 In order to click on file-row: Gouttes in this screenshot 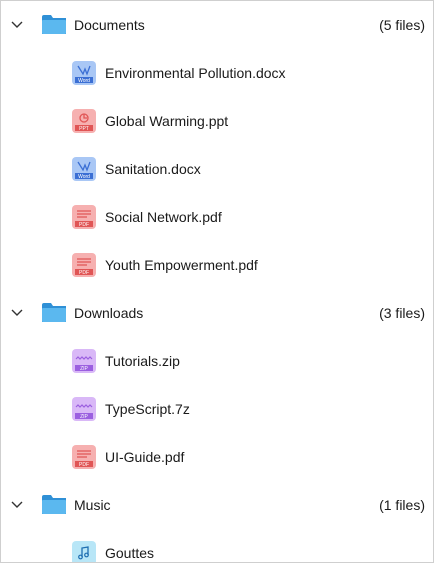, I will do `click(217, 545)`.